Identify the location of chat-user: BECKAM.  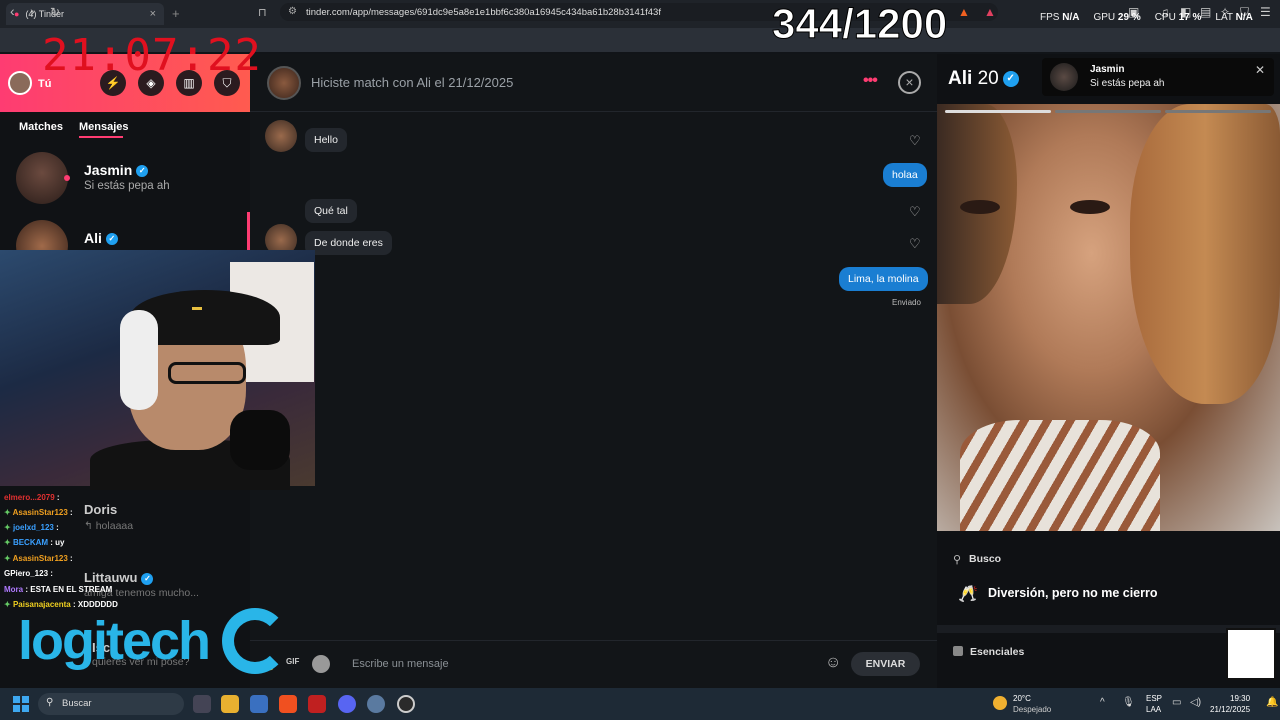
(30, 542).